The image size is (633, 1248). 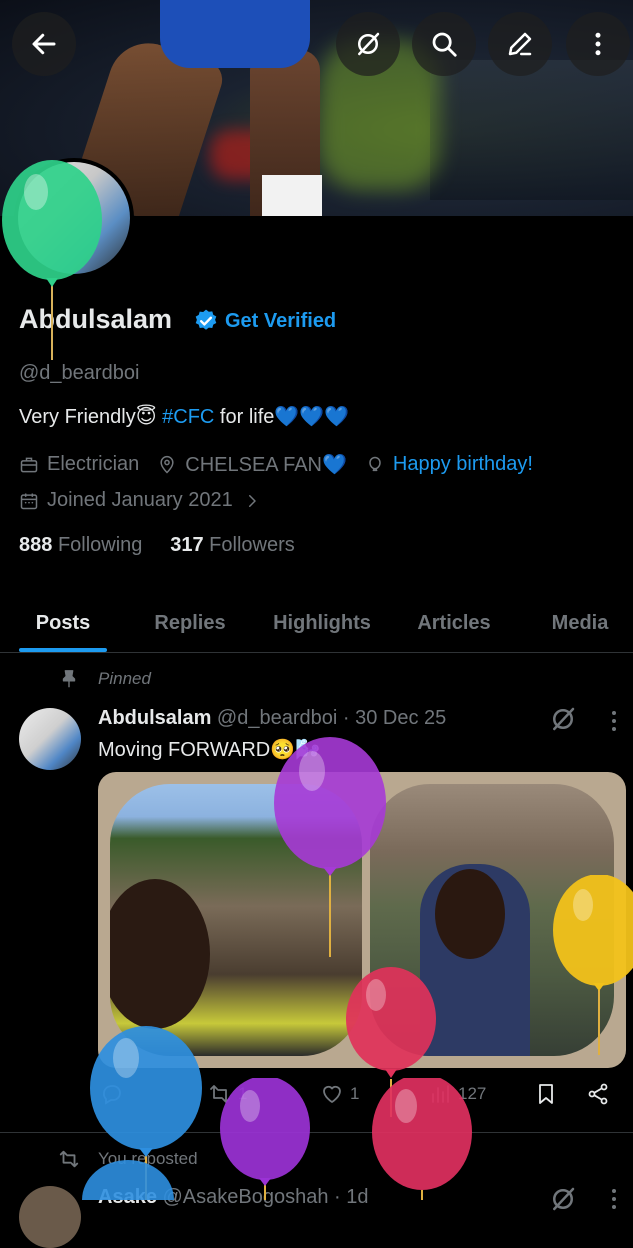 I want to click on birthday-item: Happy birthday!, so click(x=449, y=464).